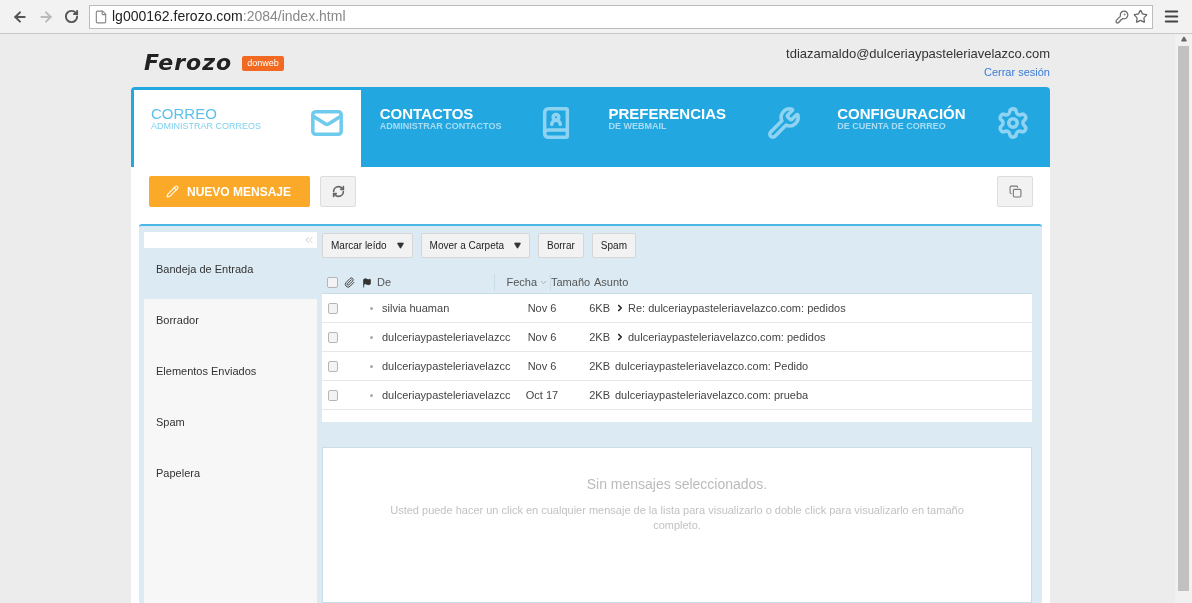  What do you see at coordinates (1122, 16) in the screenshot?
I see `key-icon` at bounding box center [1122, 16].